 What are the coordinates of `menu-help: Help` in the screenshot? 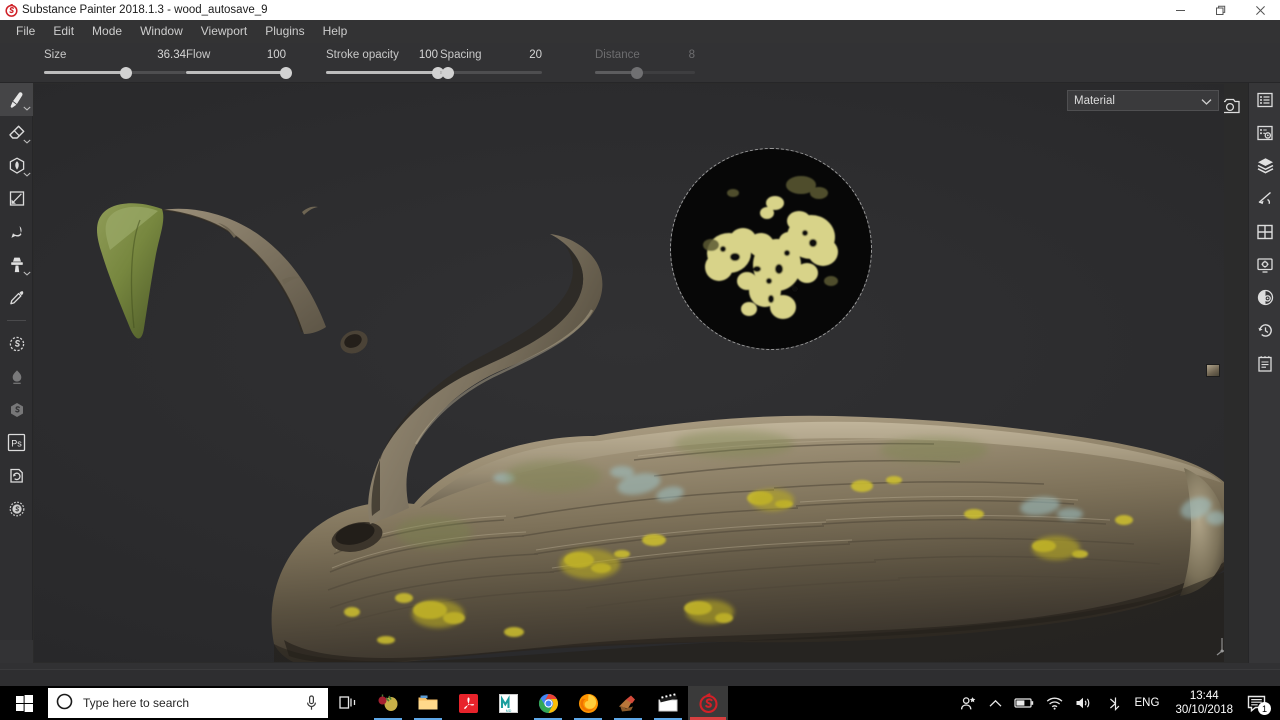 It's located at (335, 31).